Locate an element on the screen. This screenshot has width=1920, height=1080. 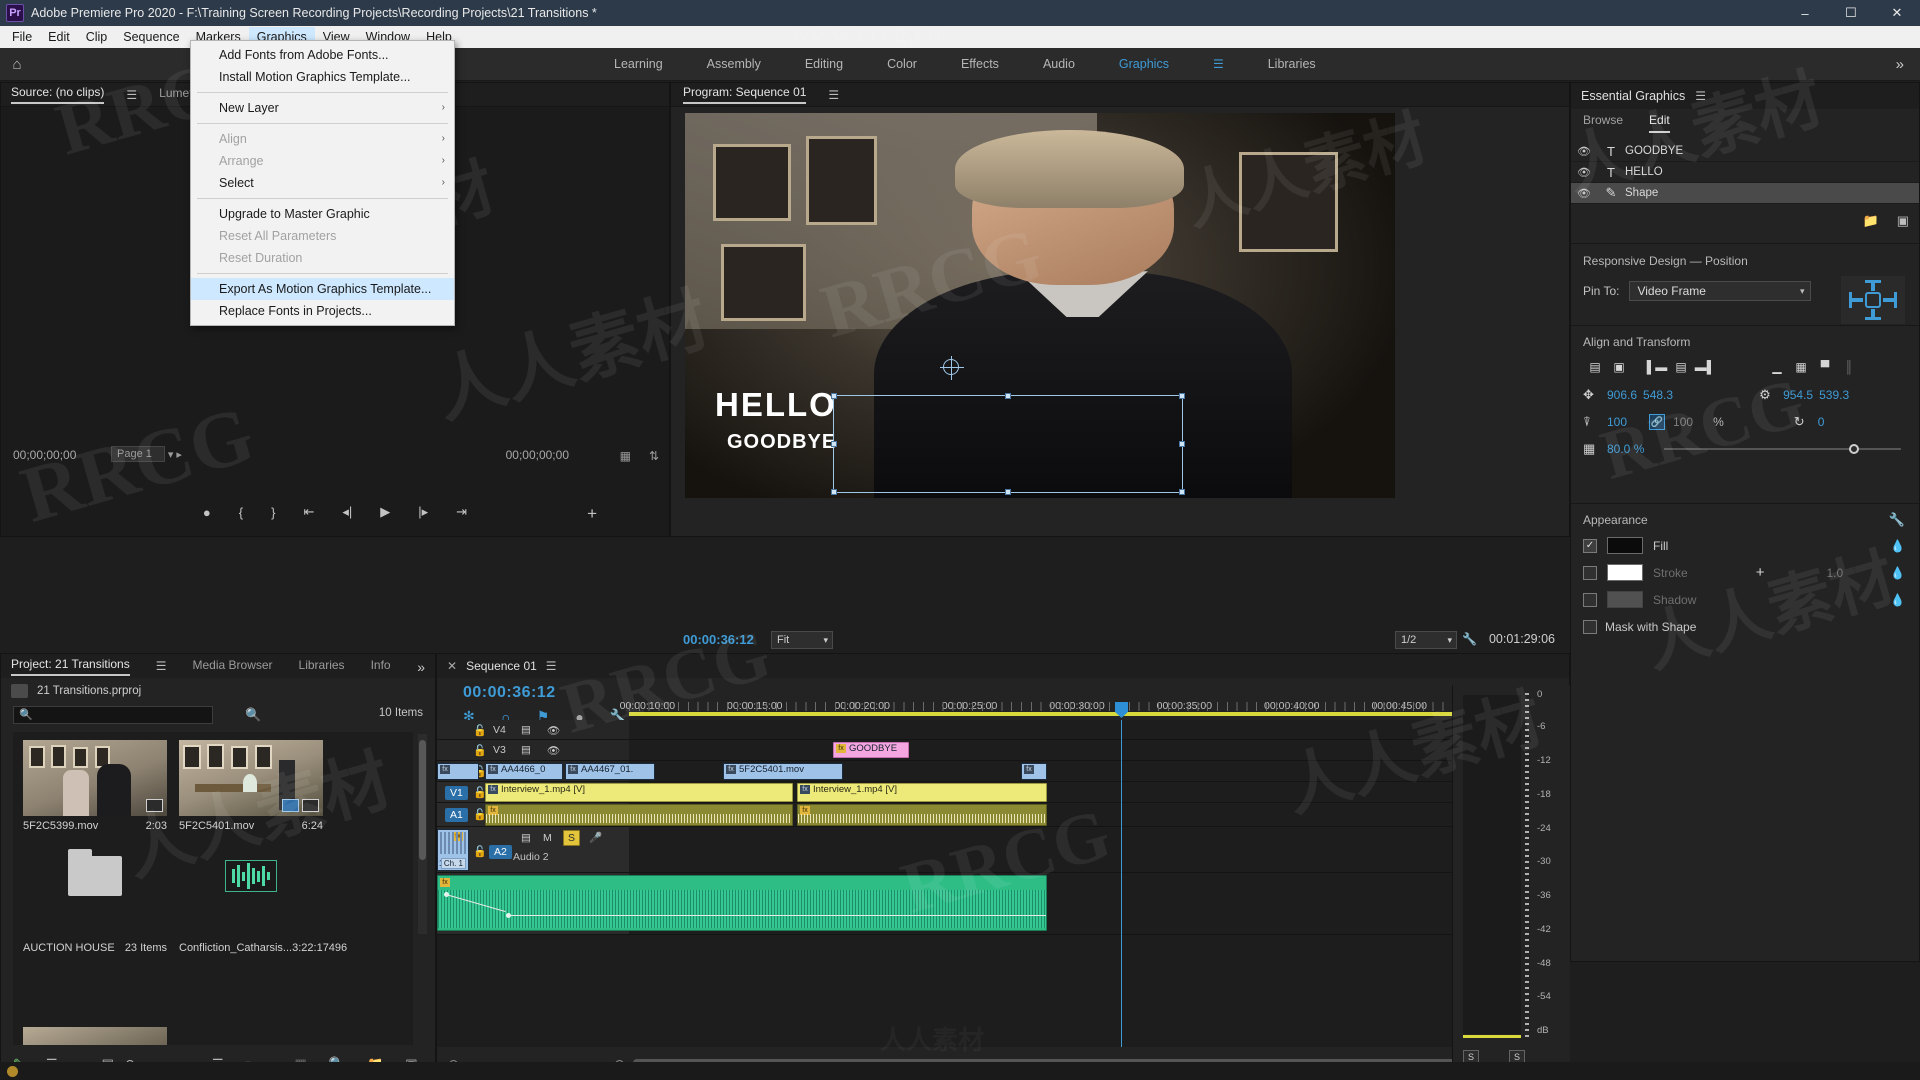
align-right-icon: ▬▌ is located at coordinates (1705, 367).